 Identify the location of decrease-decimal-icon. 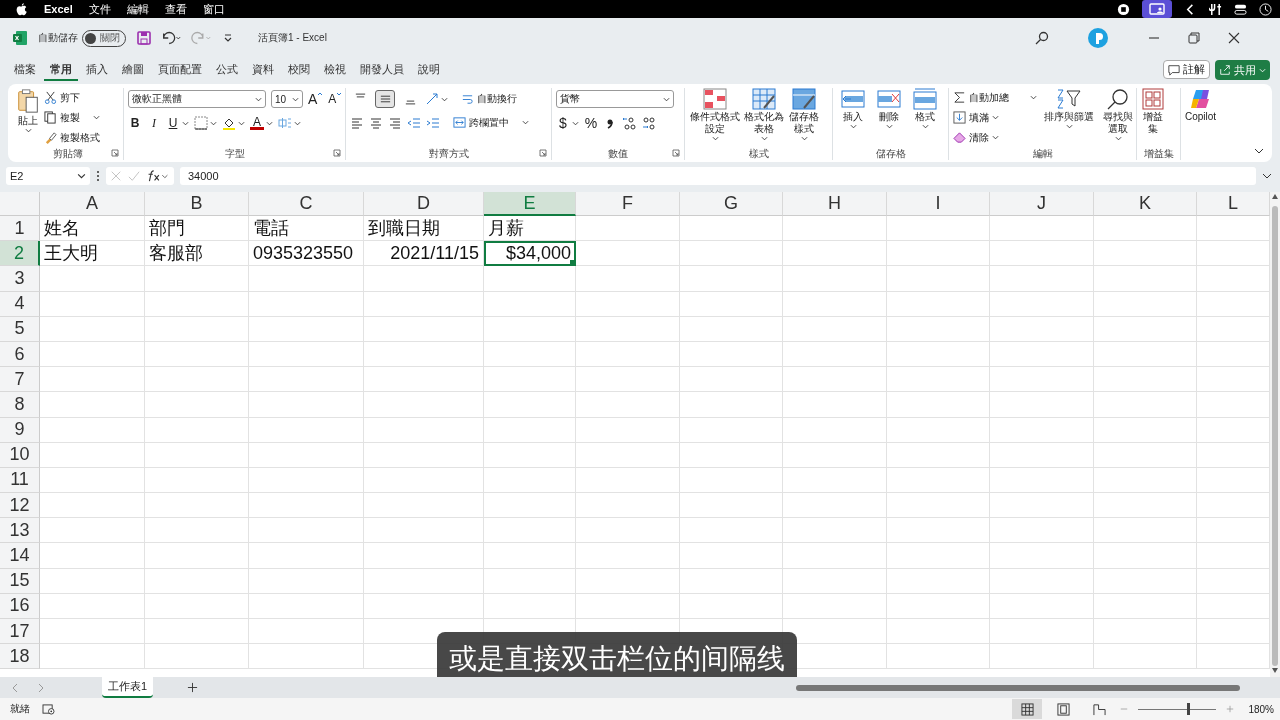
(648, 123).